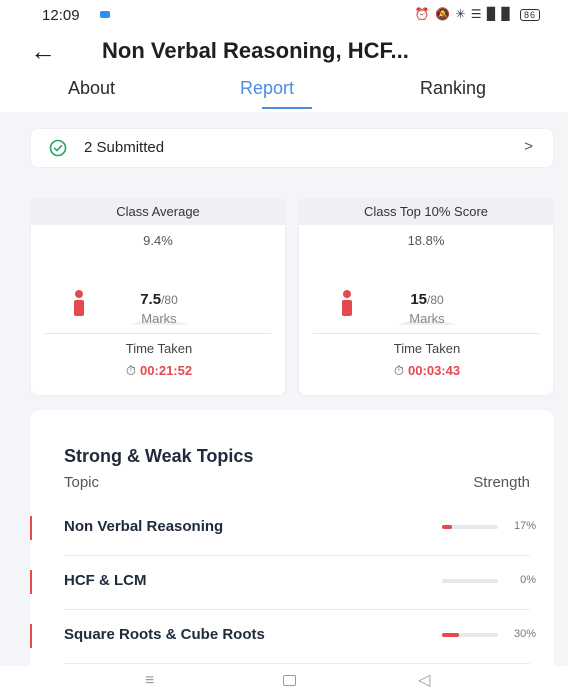 The height and width of the screenshot is (697, 568). I want to click on back-arrow-icon: ←, so click(43, 51).